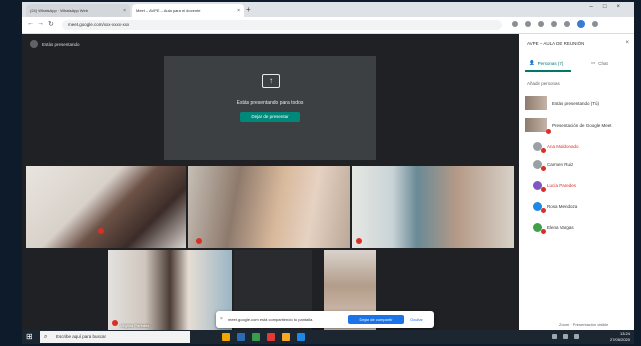 The height and width of the screenshot is (346, 641). I want to click on chat-icon: ▭, so click(593, 62).